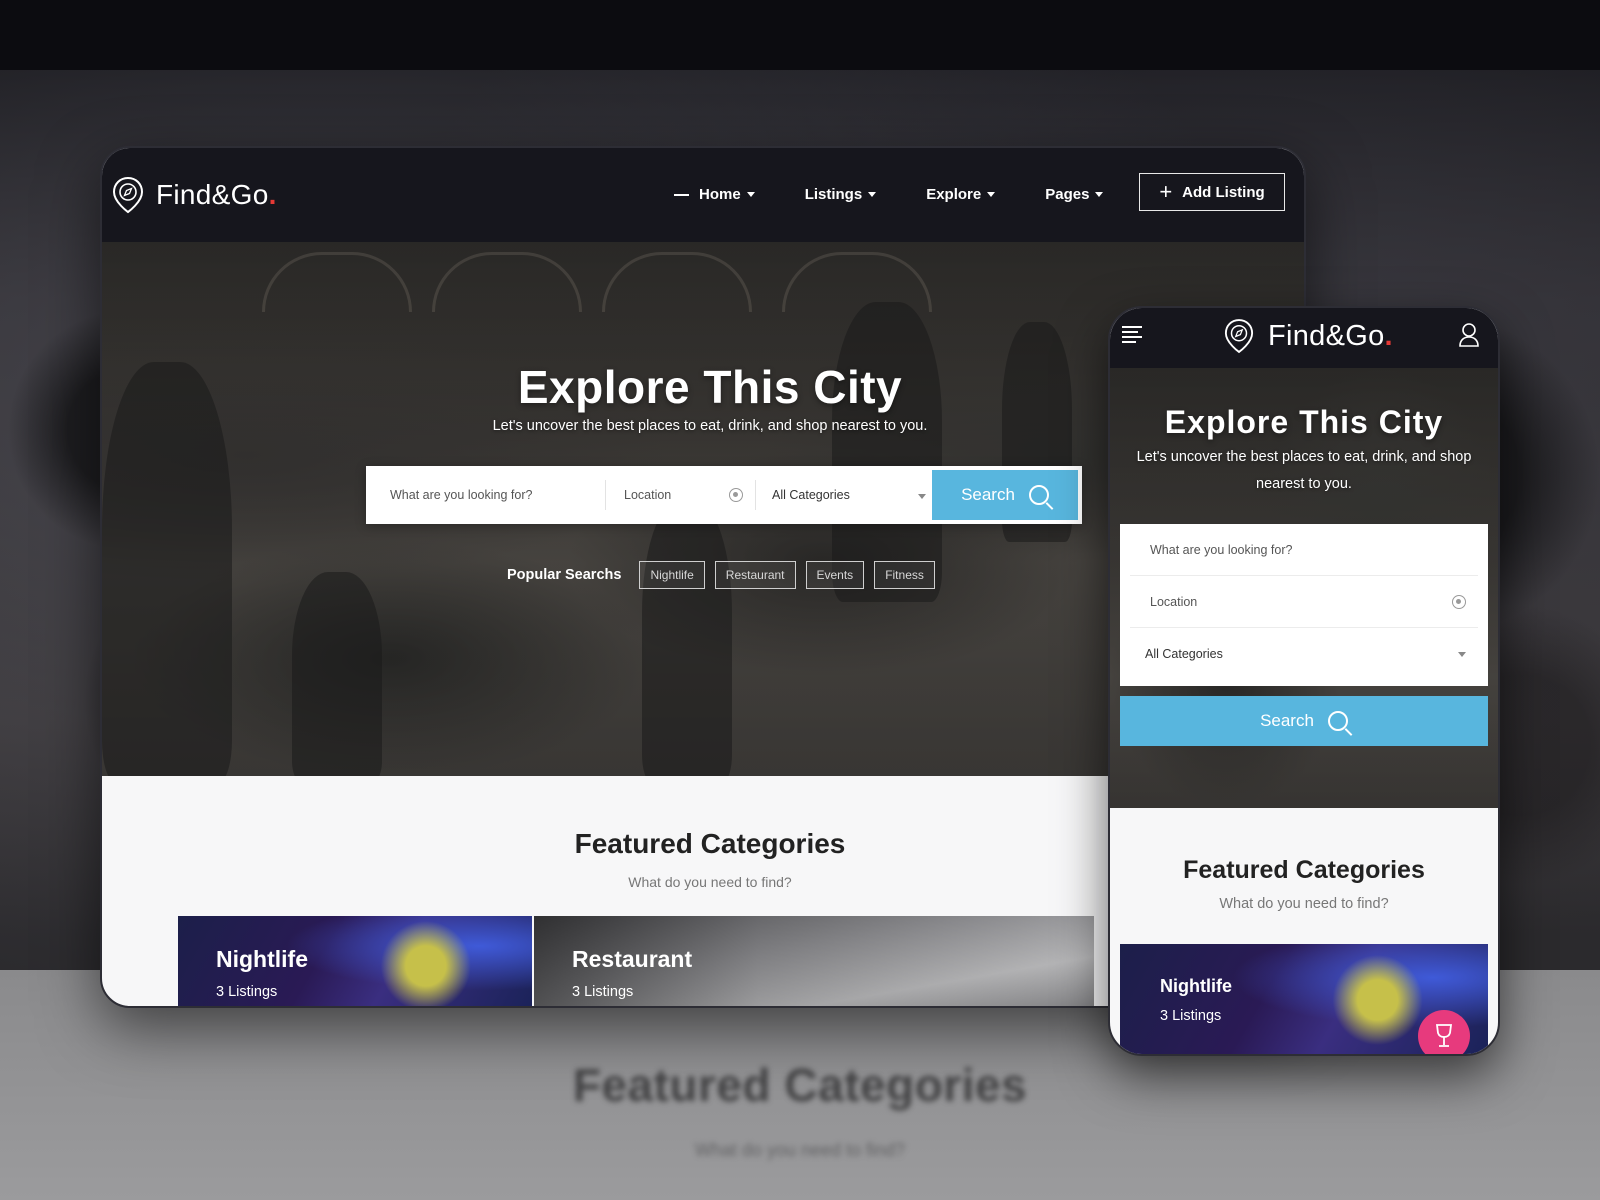  I want to click on hero-title: Explore This City, so click(1304, 422).